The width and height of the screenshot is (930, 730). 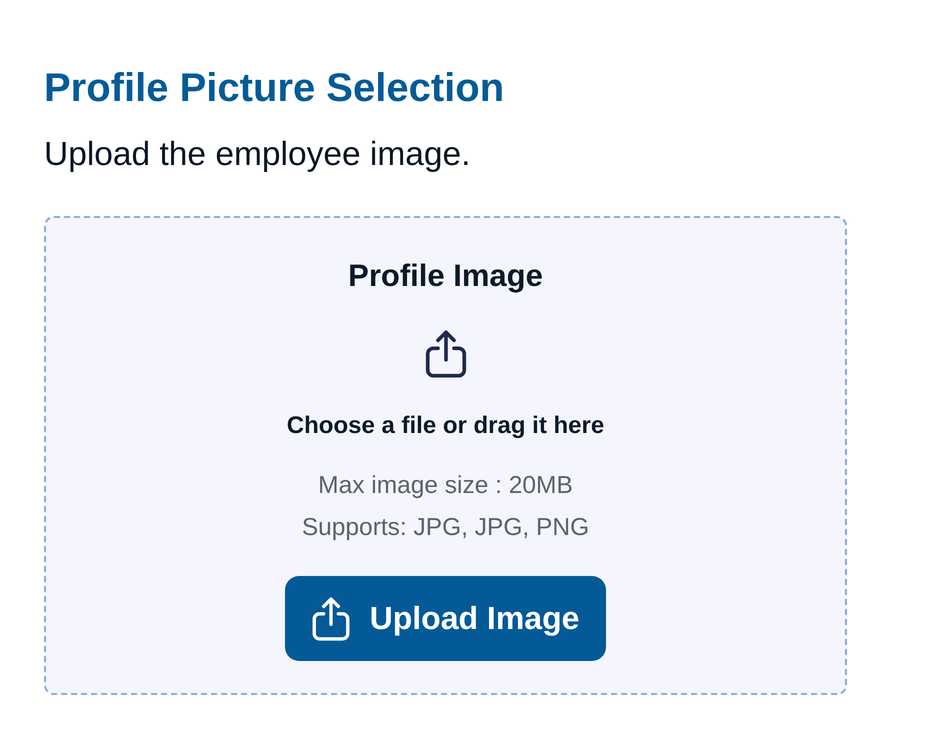 What do you see at coordinates (445, 276) in the screenshot?
I see `upload-section-title: Profile Image` at bounding box center [445, 276].